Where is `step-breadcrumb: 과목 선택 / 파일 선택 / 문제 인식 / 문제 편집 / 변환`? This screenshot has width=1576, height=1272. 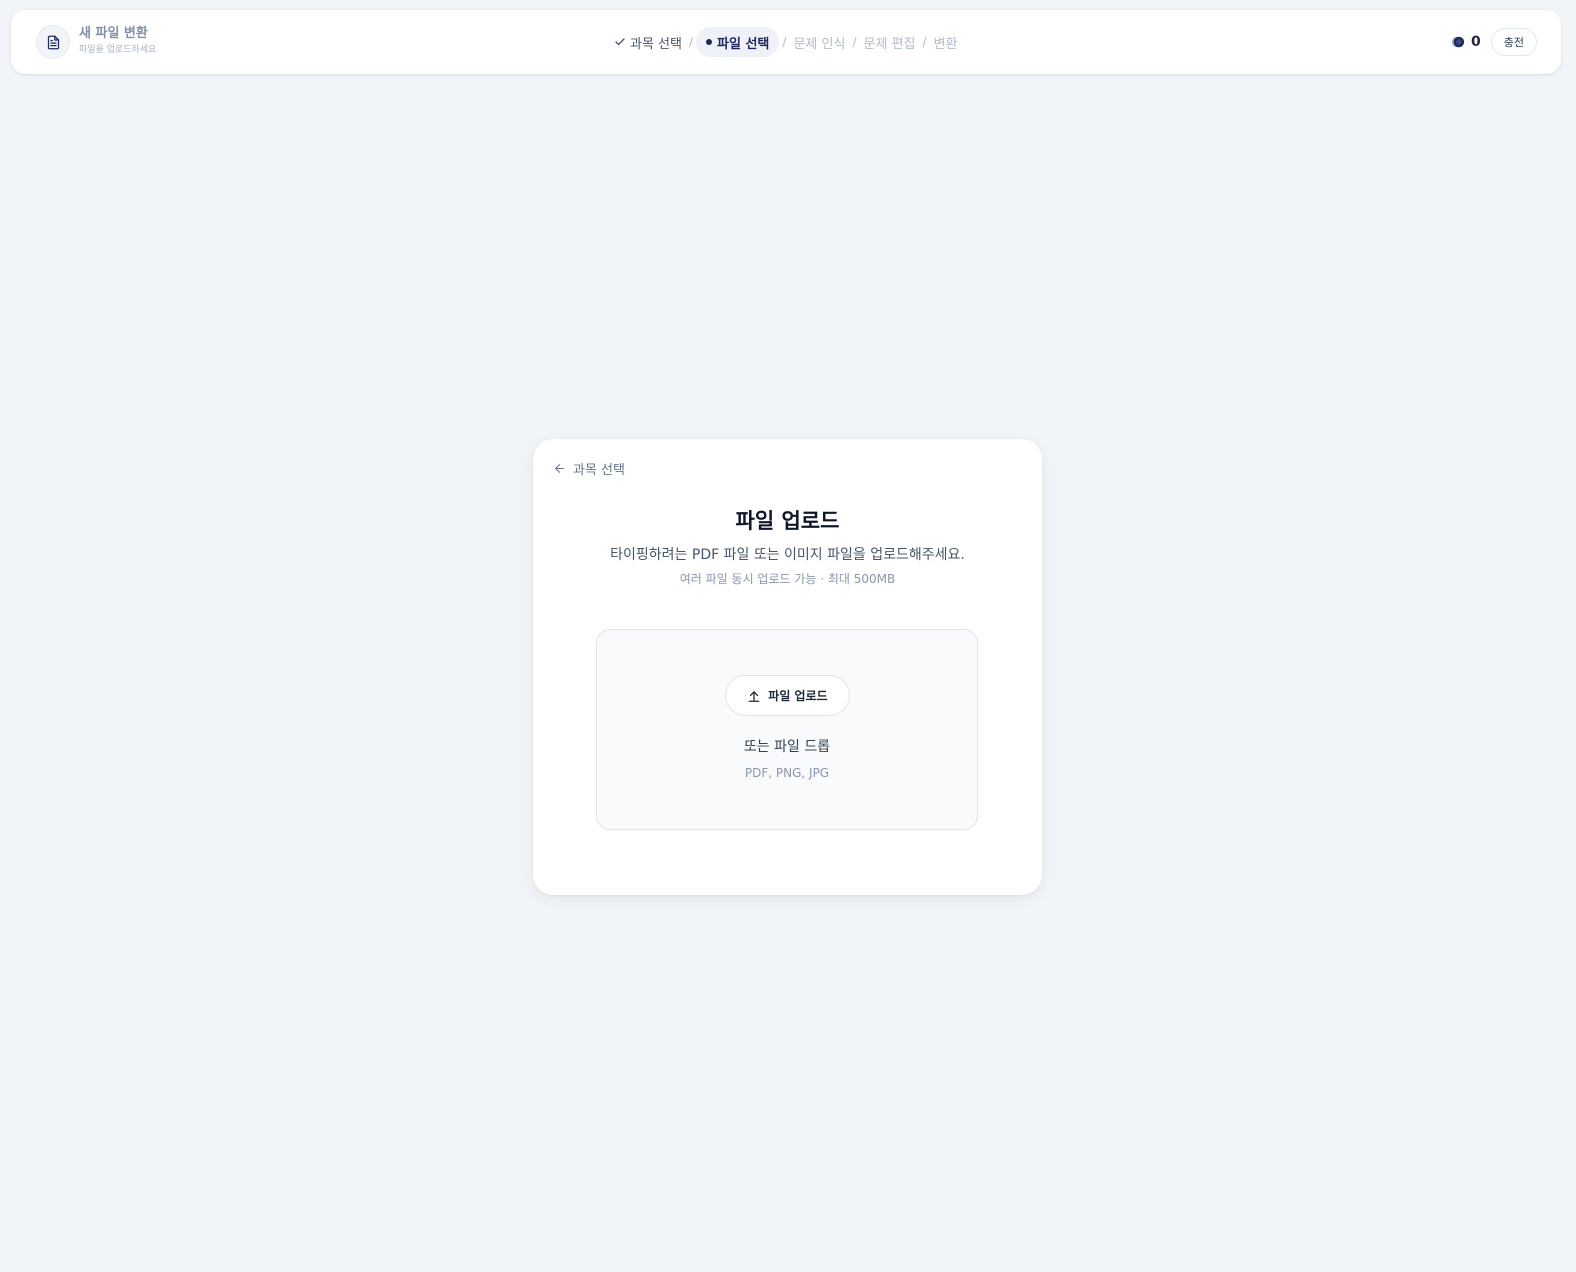 step-breadcrumb: 과목 선택 / 파일 선택 / 문제 인식 / 문제 편집 / 변환 is located at coordinates (785, 42).